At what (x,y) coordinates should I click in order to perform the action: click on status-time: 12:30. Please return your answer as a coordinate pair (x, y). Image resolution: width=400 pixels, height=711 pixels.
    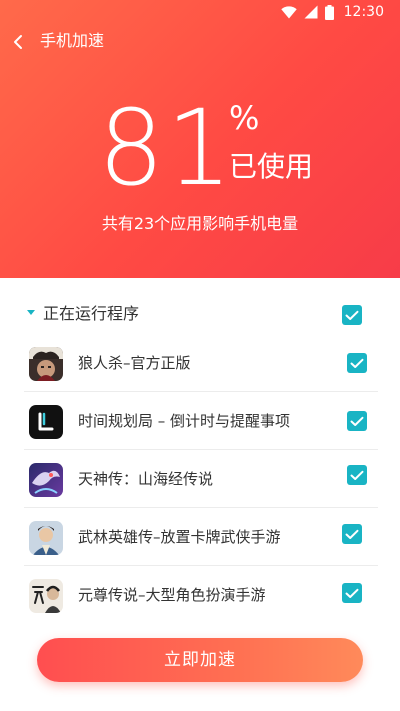
    Looking at the image, I should click on (363, 12).